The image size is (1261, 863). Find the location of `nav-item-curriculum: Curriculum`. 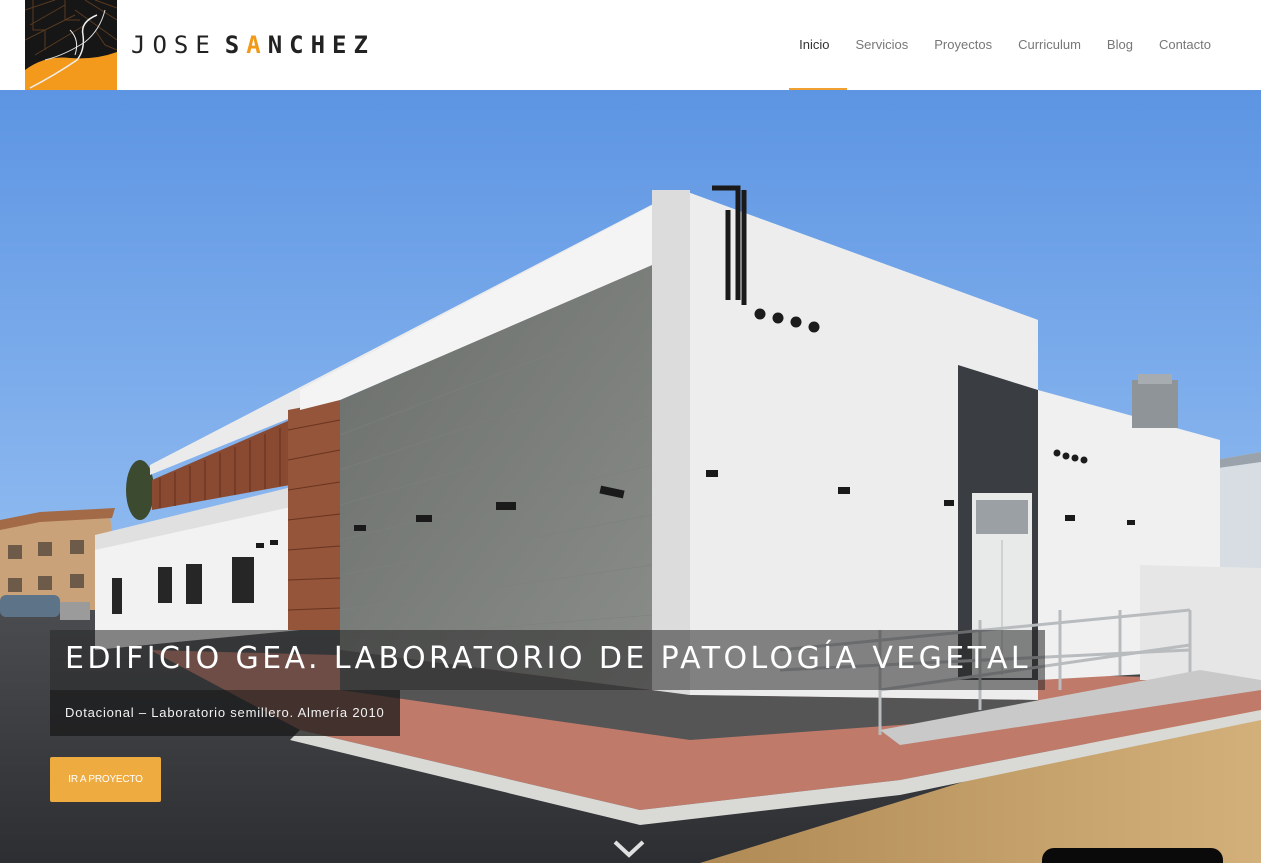

nav-item-curriculum: Curriculum is located at coordinates (1049, 45).